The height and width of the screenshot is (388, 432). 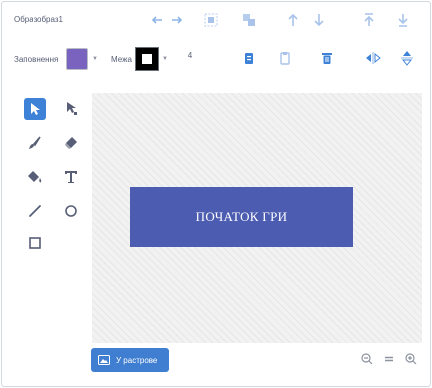 I want to click on reshape-icon, so click(x=72, y=108).